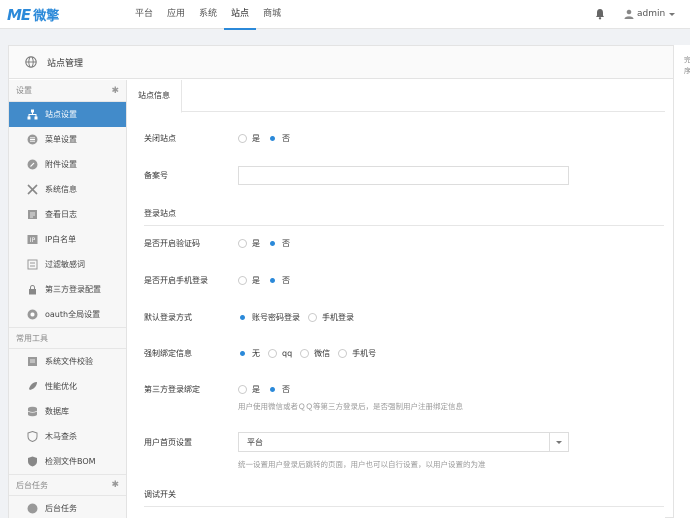 The width and height of the screenshot is (690, 518). Describe the element at coordinates (67, 411) in the screenshot. I see `sidebar-item-database: 数据库` at that location.